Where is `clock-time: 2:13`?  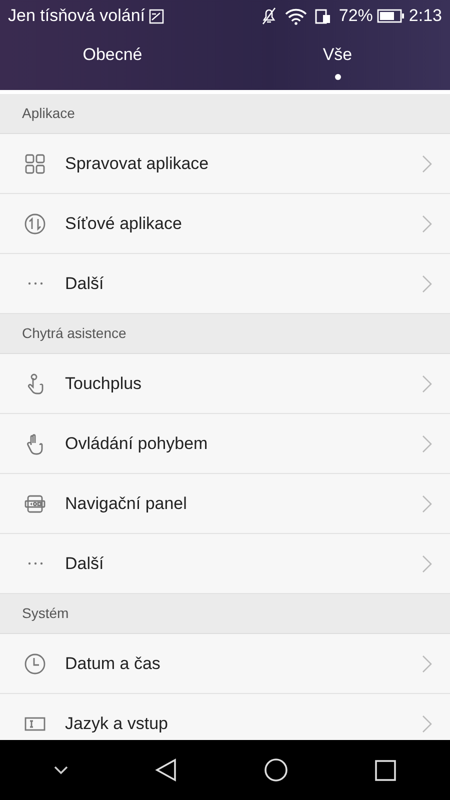 clock-time: 2:13 is located at coordinates (425, 16).